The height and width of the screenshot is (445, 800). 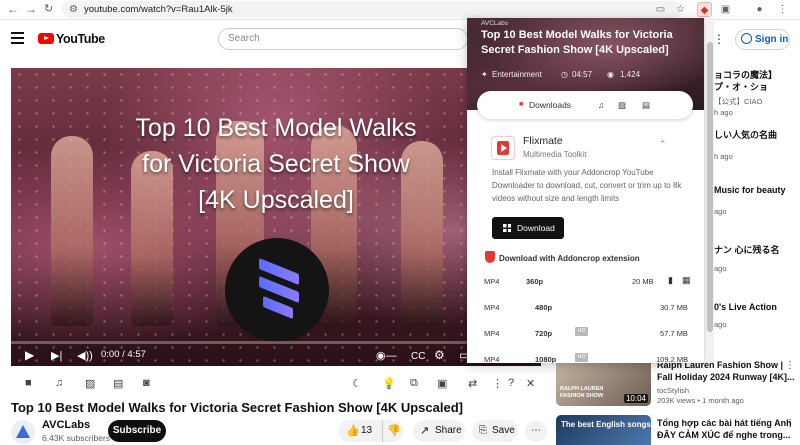 What do you see at coordinates (66, 425) in the screenshot?
I see `channel-name: AVCLabs` at bounding box center [66, 425].